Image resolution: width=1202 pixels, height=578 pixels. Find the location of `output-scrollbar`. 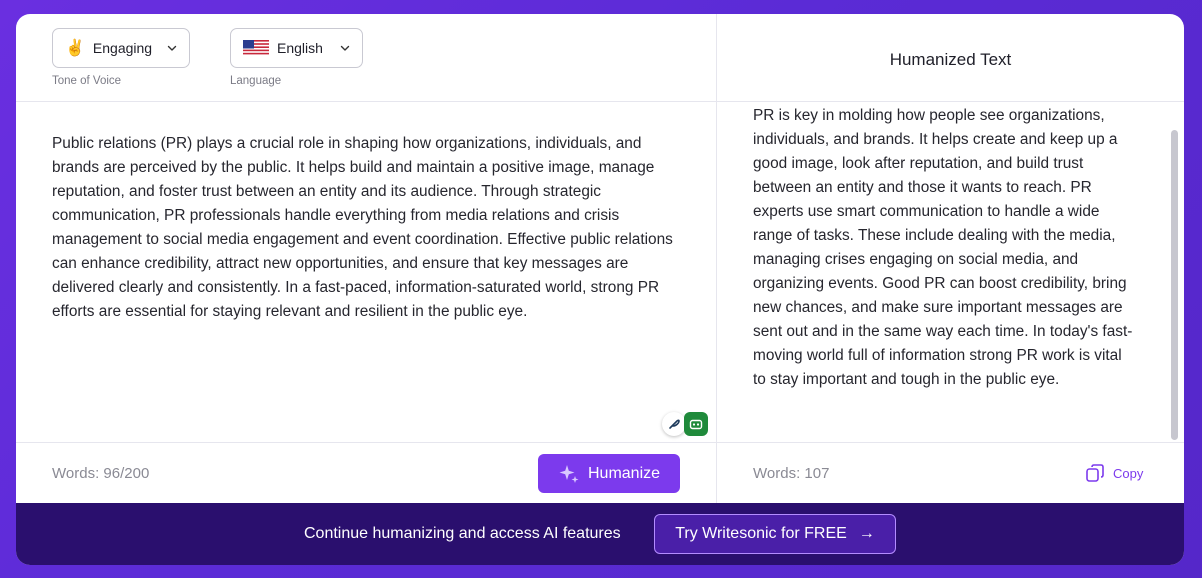

output-scrollbar is located at coordinates (1174, 285).